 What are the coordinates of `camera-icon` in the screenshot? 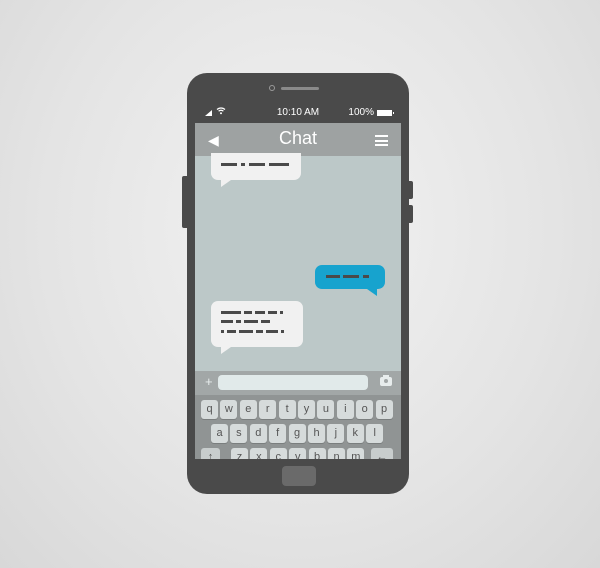 It's located at (386, 380).